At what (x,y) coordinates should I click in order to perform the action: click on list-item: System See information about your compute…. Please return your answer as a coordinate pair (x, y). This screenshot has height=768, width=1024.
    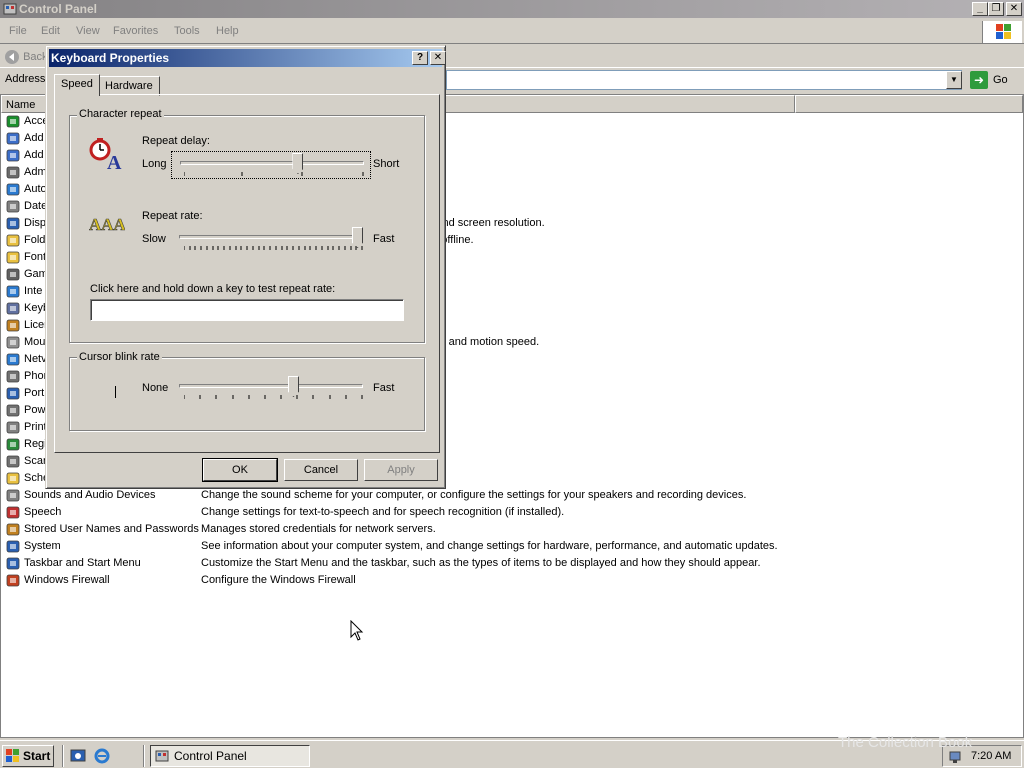
    Looking at the image, I should click on (511, 546).